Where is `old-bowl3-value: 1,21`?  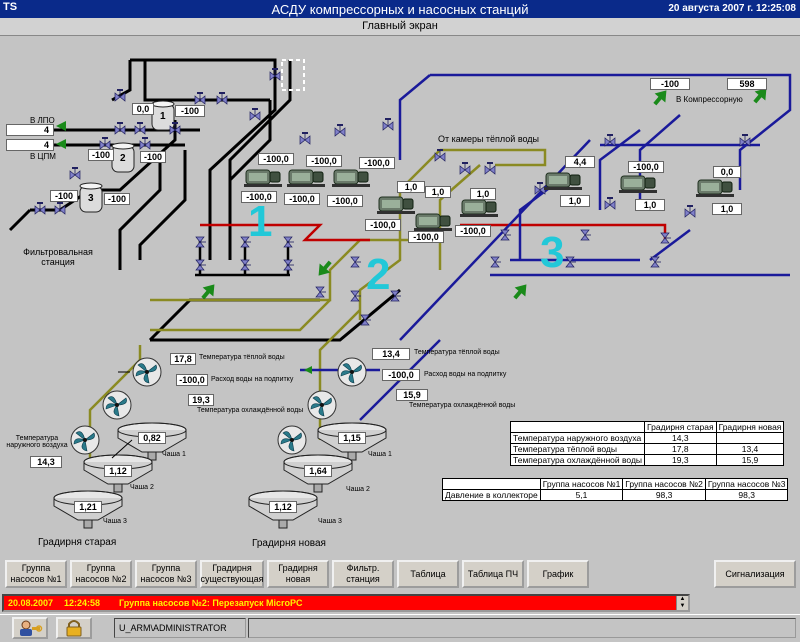 old-bowl3-value: 1,21 is located at coordinates (88, 507).